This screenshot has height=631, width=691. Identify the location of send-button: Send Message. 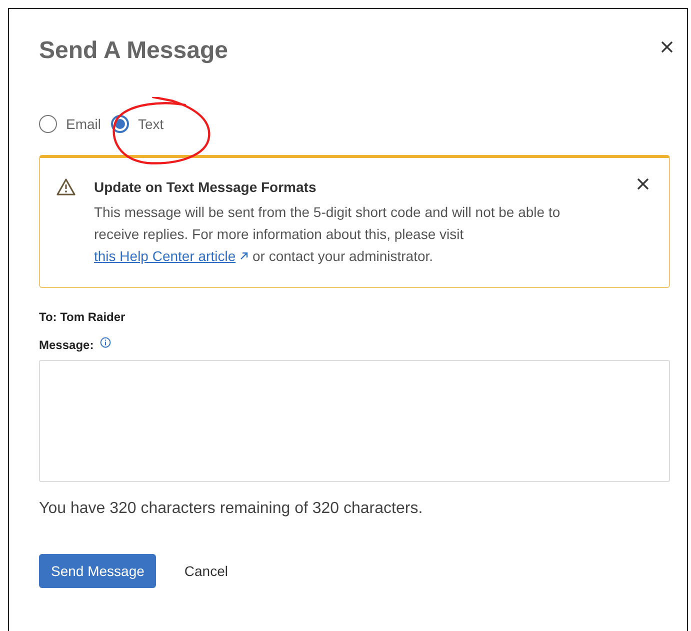
(97, 571).